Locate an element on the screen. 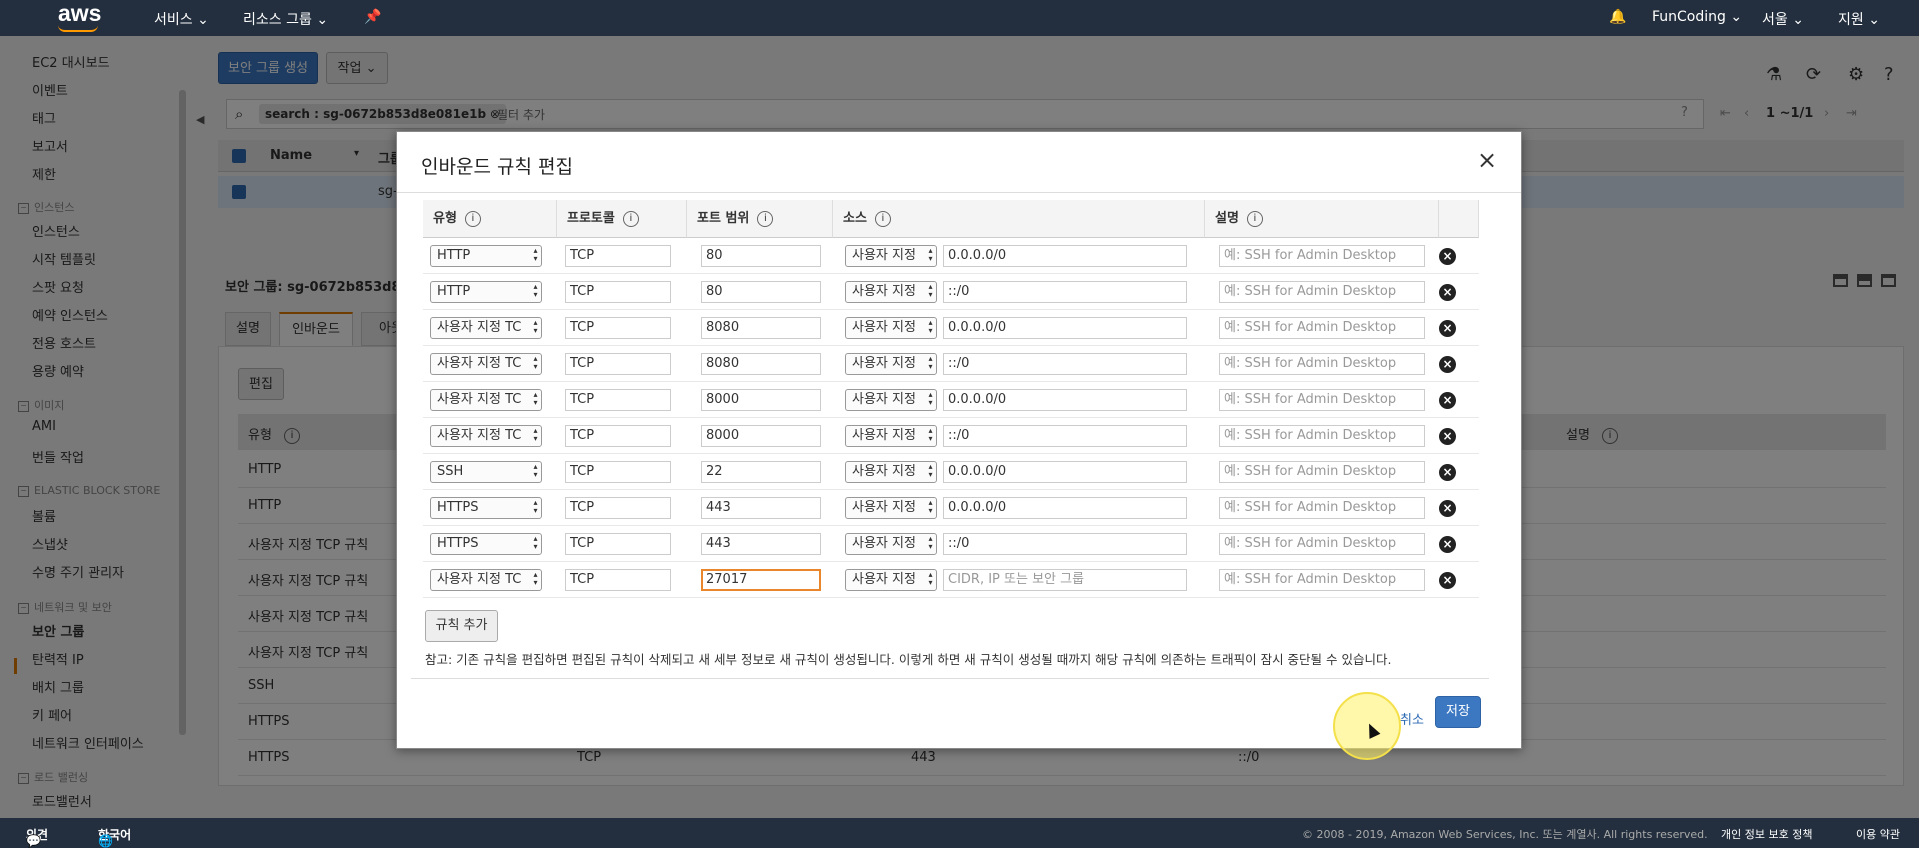 The width and height of the screenshot is (1919, 848). source-cidr-input: CIDR, IP 또는 보안 그룹 is located at coordinates (1065, 580).